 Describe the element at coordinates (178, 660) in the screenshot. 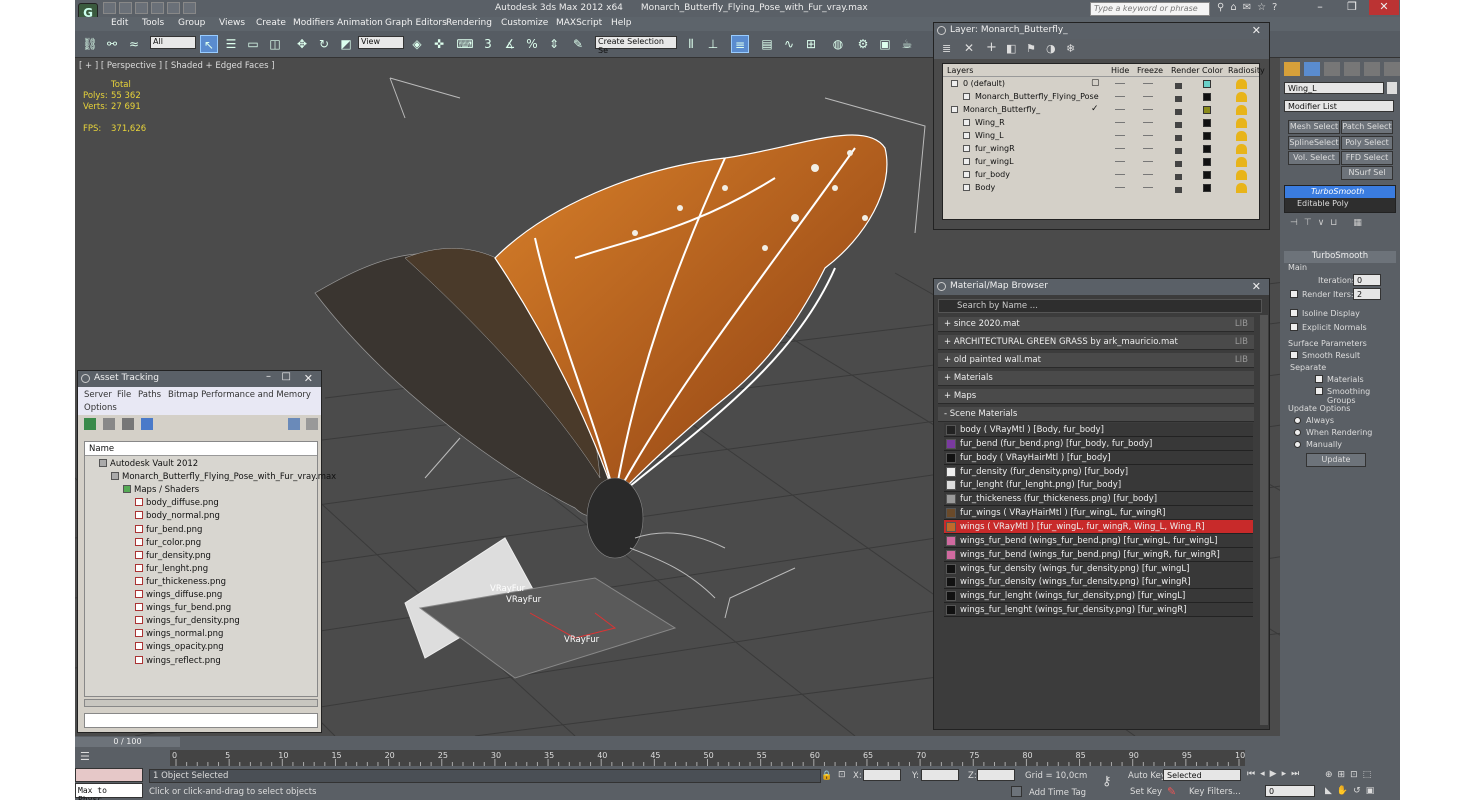

I see `asset-item: wings_reflect.png` at that location.